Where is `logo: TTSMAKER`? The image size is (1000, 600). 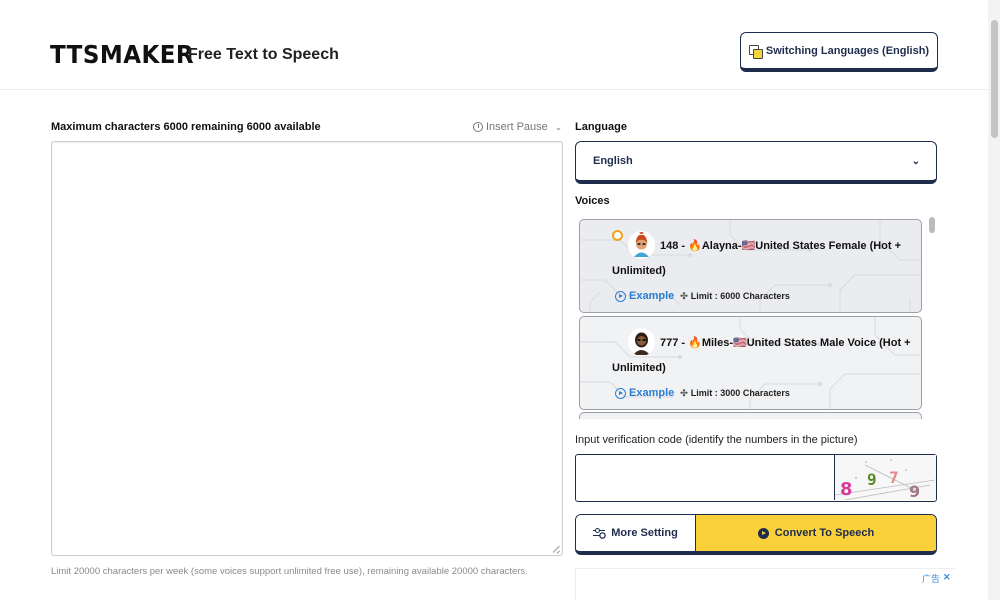
logo: TTSMAKER is located at coordinates (122, 54).